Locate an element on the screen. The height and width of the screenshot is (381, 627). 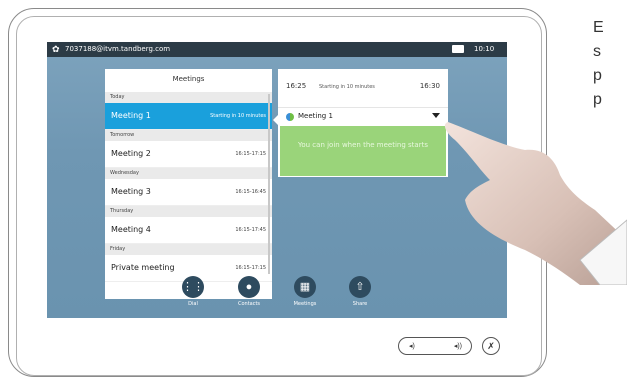
share-button: ⇧ Share is located at coordinates (360, 291).